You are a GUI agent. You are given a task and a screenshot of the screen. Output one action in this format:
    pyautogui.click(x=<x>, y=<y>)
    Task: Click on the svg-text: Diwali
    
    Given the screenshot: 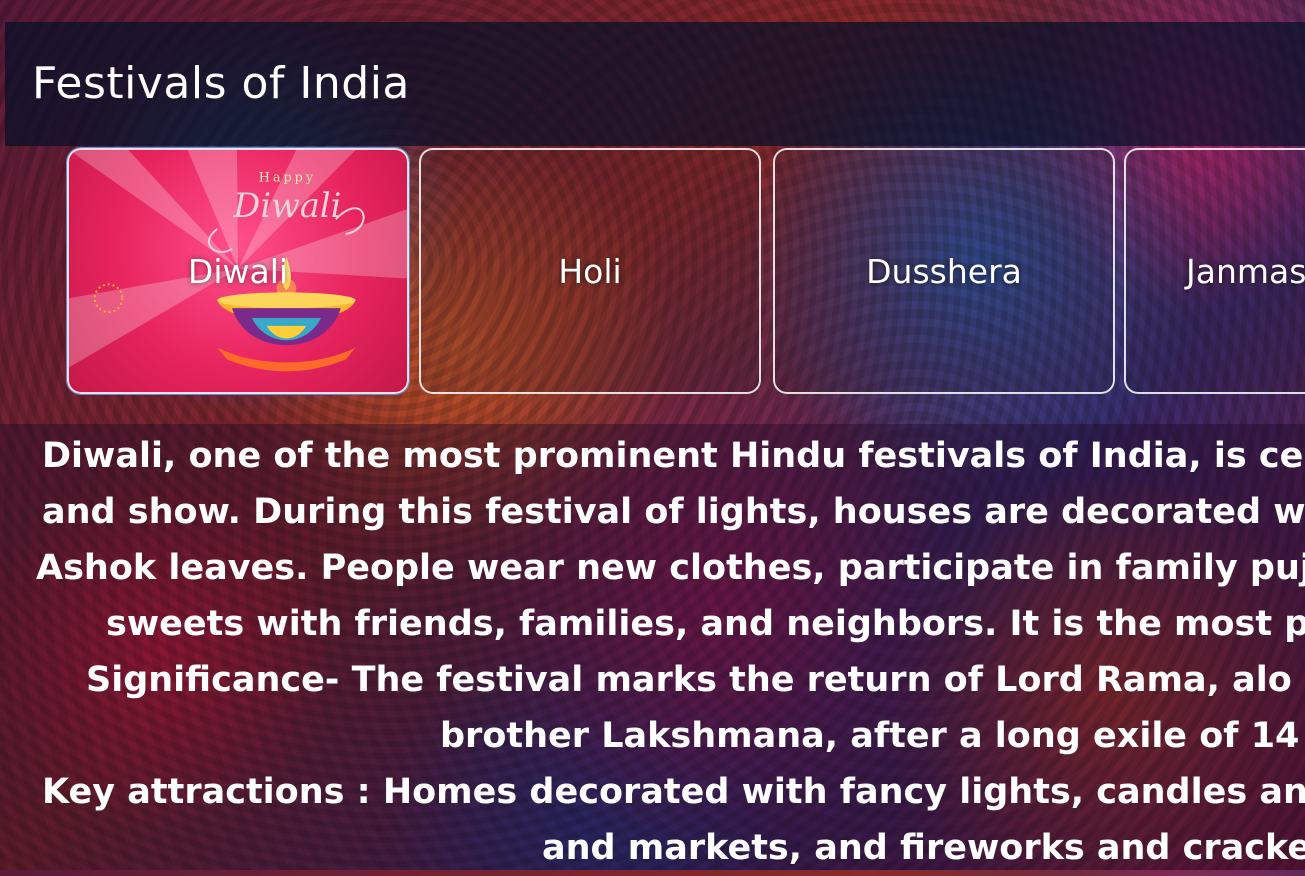 What is the action you would take?
    pyautogui.click(x=286, y=205)
    